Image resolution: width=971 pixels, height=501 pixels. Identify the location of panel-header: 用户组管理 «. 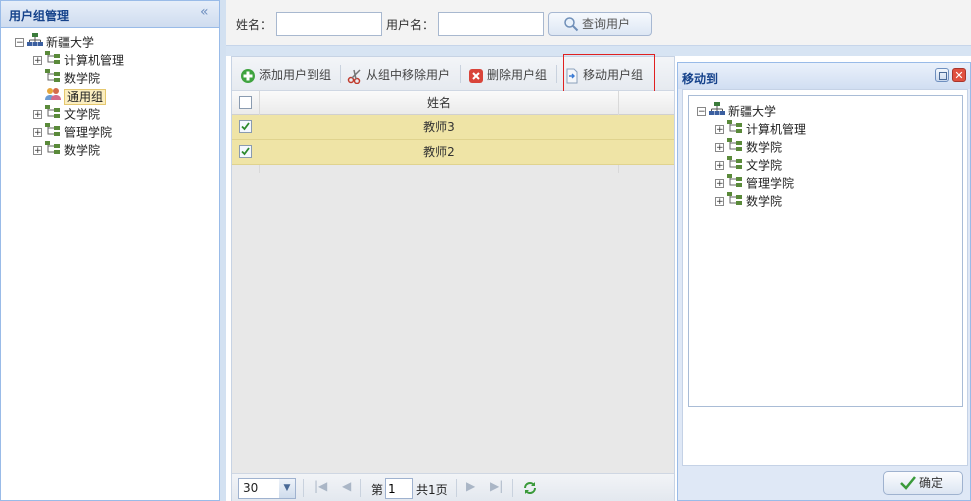
(110, 14).